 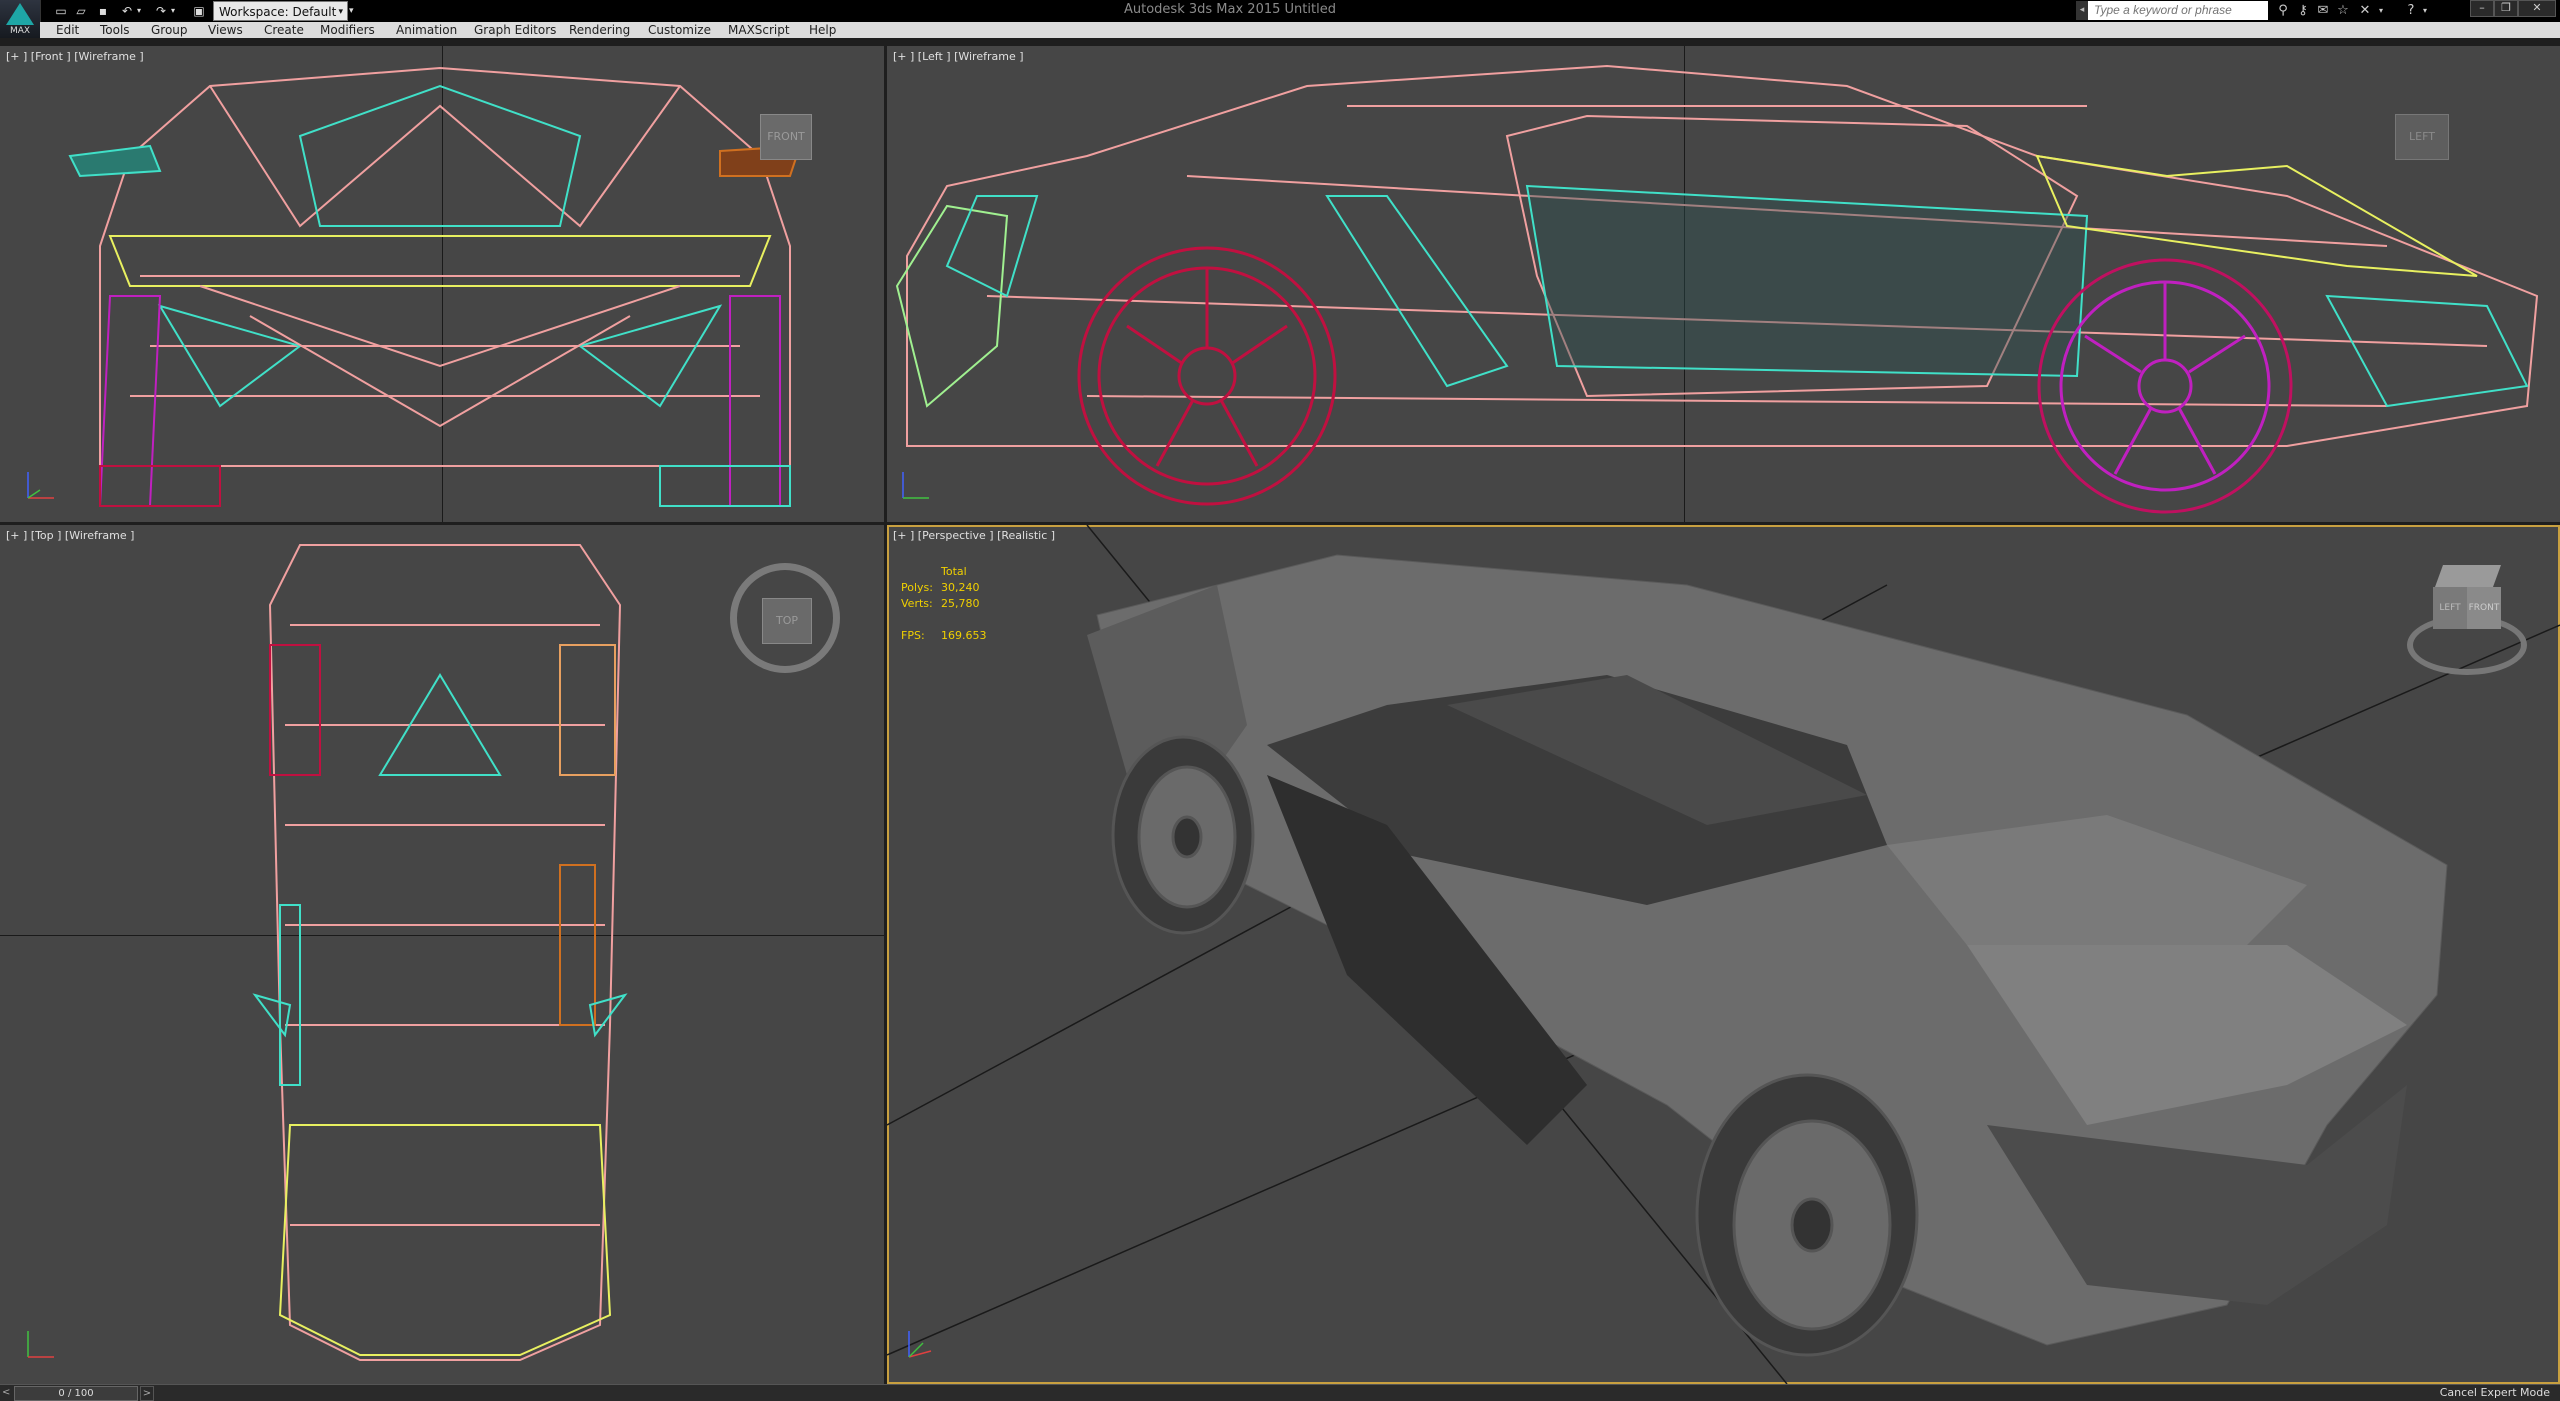 What do you see at coordinates (822, 30) in the screenshot?
I see `menu-help: Help` at bounding box center [822, 30].